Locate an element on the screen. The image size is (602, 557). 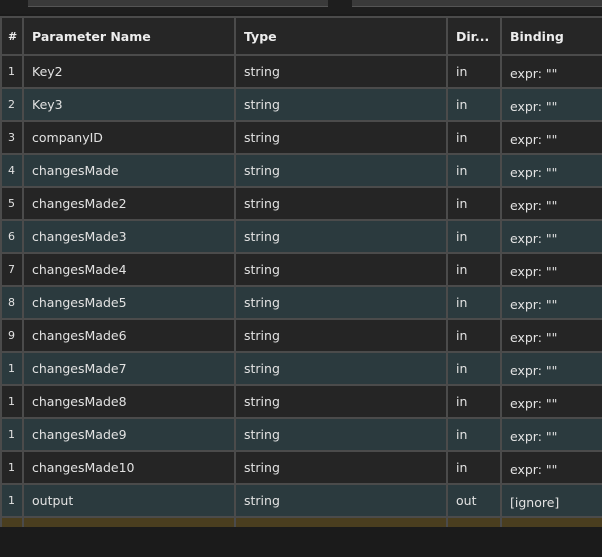
table-row: 8 changesMade5 string in expr: "" is located at coordinates (301, 302).